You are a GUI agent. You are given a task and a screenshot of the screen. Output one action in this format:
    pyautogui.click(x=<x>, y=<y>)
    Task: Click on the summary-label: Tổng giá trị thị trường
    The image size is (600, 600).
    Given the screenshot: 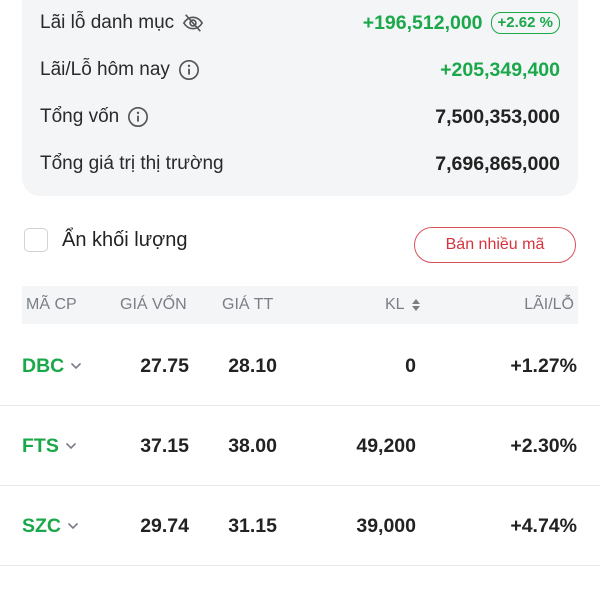 What is the action you would take?
    pyautogui.click(x=132, y=163)
    